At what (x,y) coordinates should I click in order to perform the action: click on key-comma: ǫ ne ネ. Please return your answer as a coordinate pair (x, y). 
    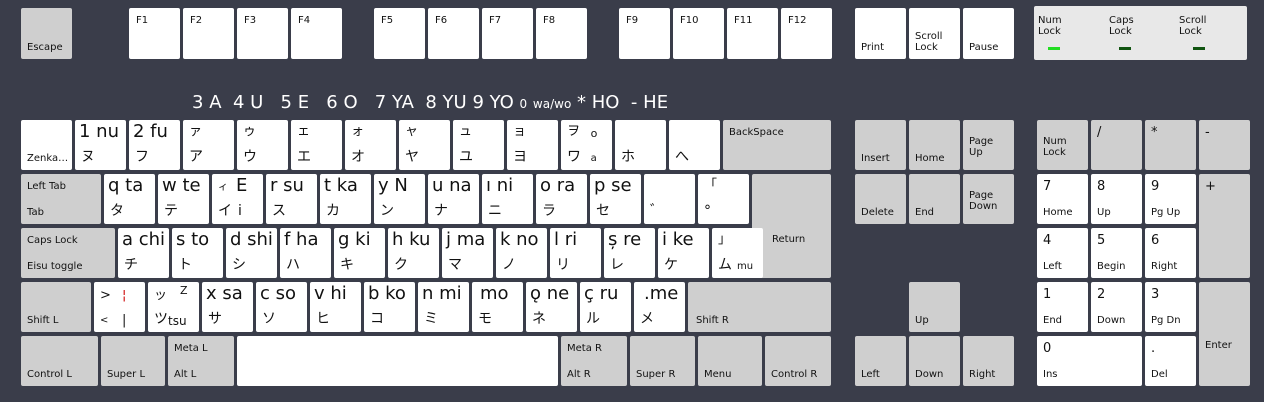
    Looking at the image, I should click on (551, 307).